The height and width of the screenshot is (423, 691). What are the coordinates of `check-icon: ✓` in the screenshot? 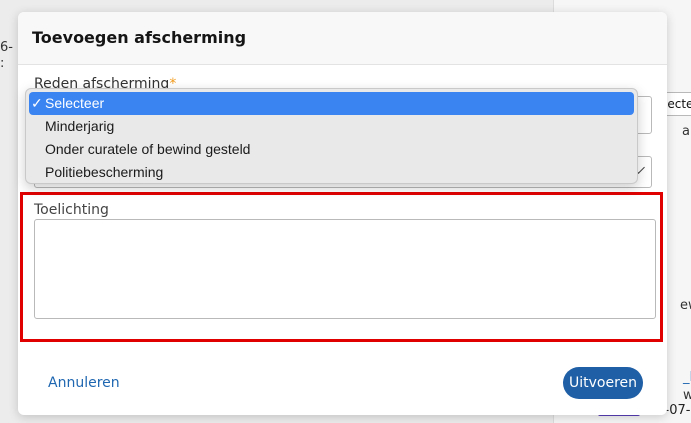 It's located at (37, 103).